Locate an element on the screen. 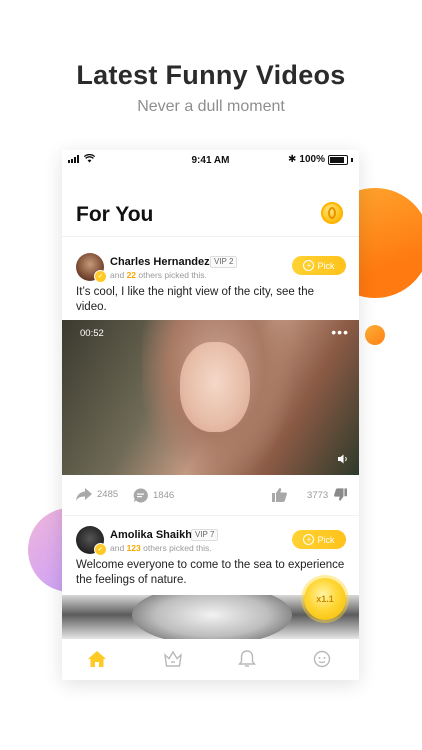  thumbs-down-icon is located at coordinates (340, 494).